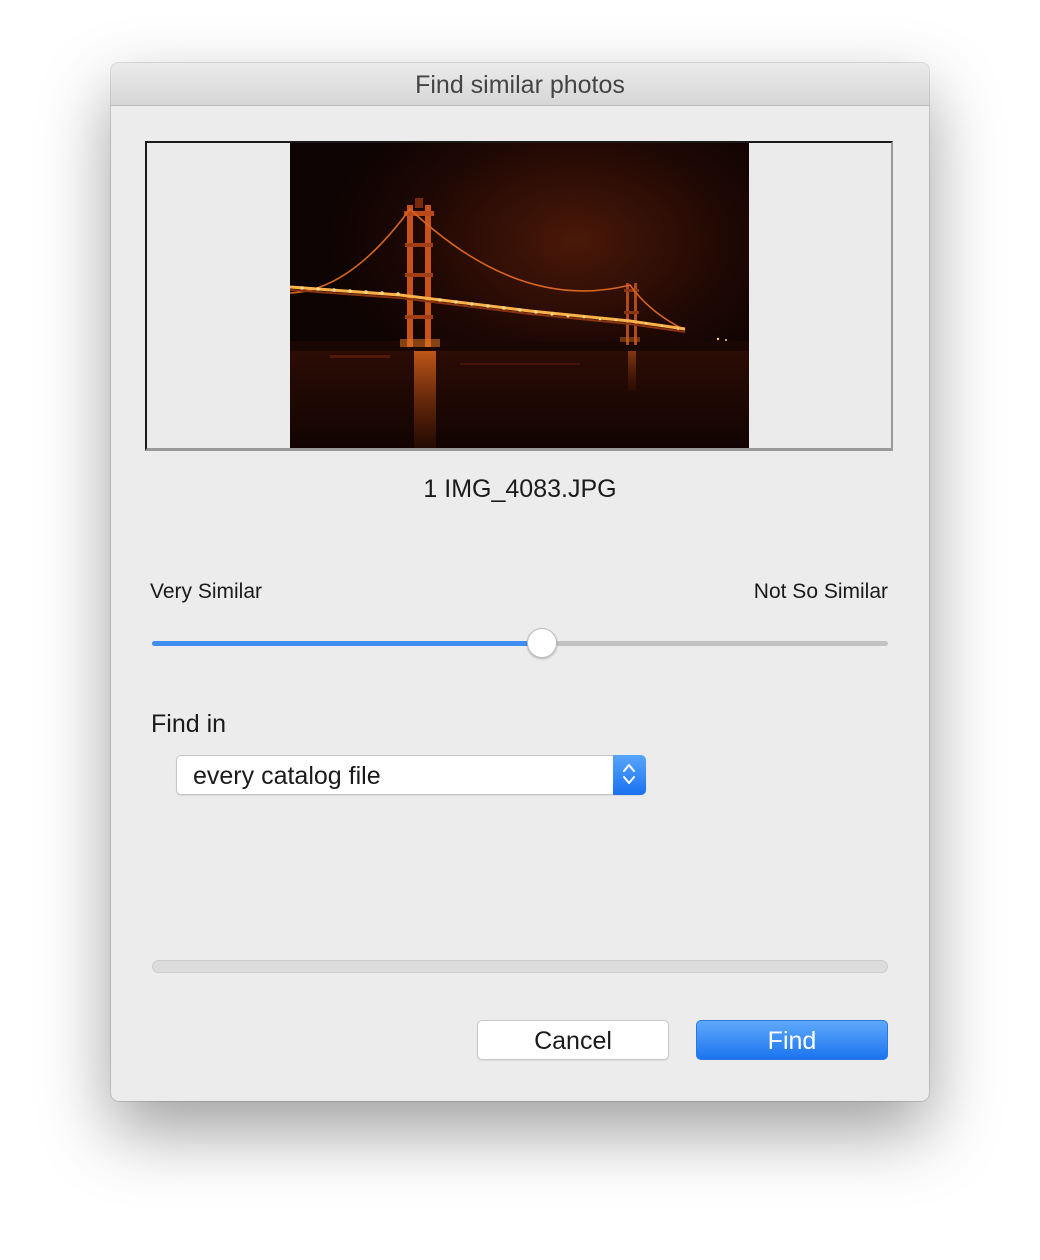 The image size is (1040, 1260). I want to click on slider-fill, so click(347, 643).